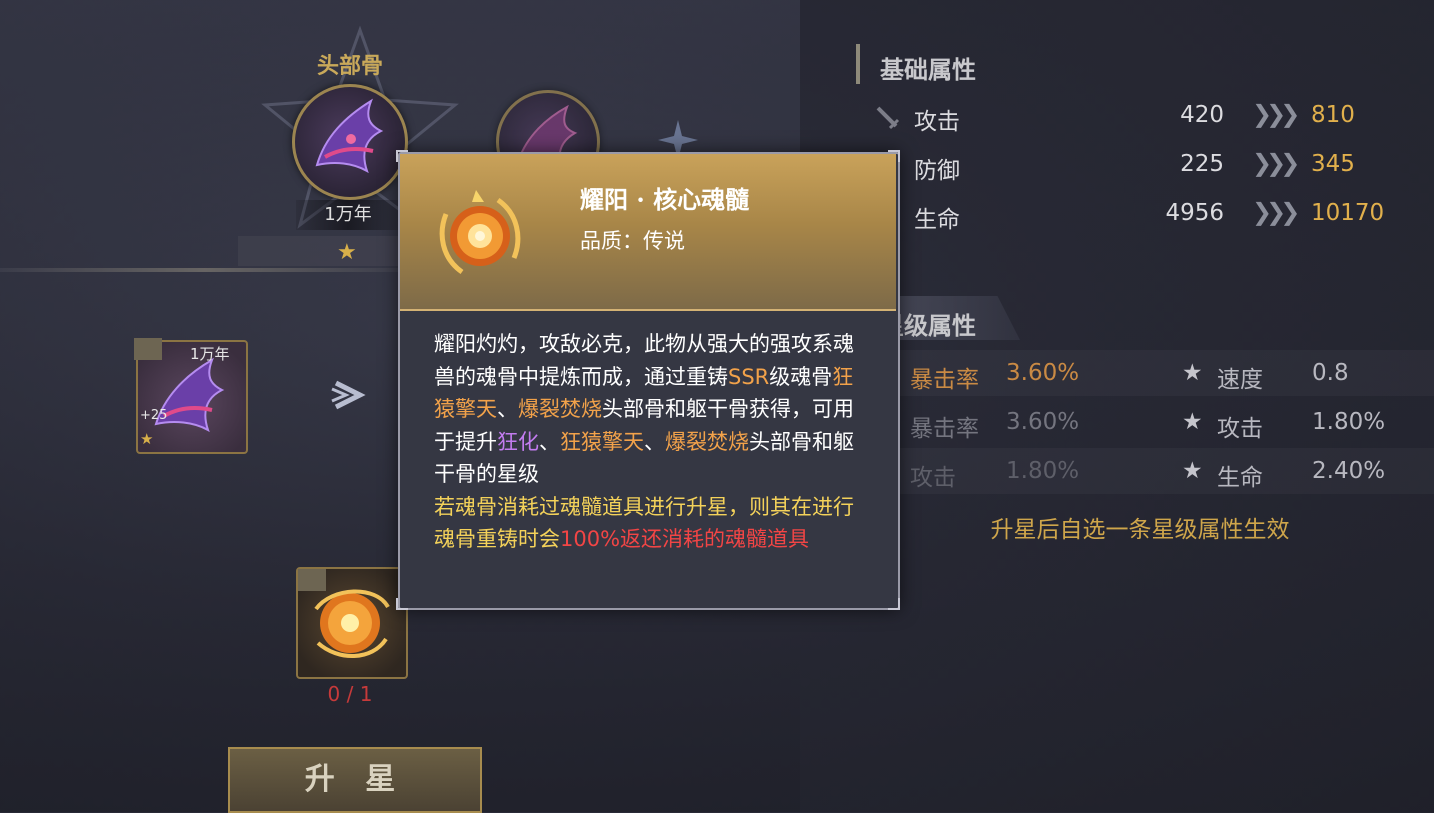 Image resolution: width=1434 pixels, height=813 pixels. What do you see at coordinates (1134, 118) in the screenshot?
I see `stat-row-attack: 攻击 420 ❯❯❯ 810` at bounding box center [1134, 118].